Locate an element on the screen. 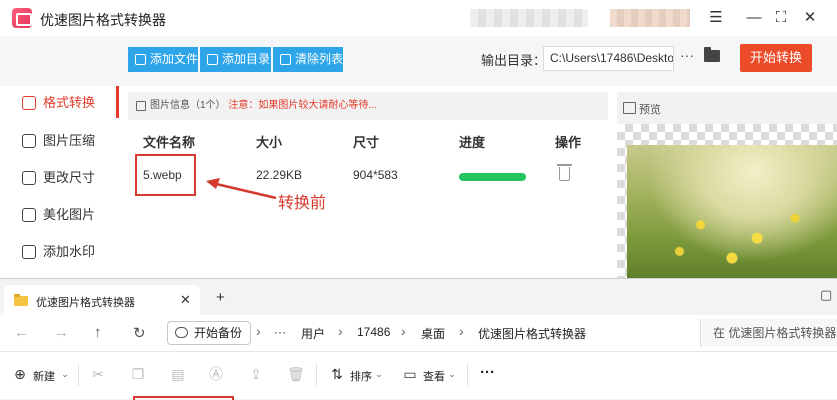 This screenshot has width=837, height=400. sort-button: 排序 is located at coordinates (361, 376).